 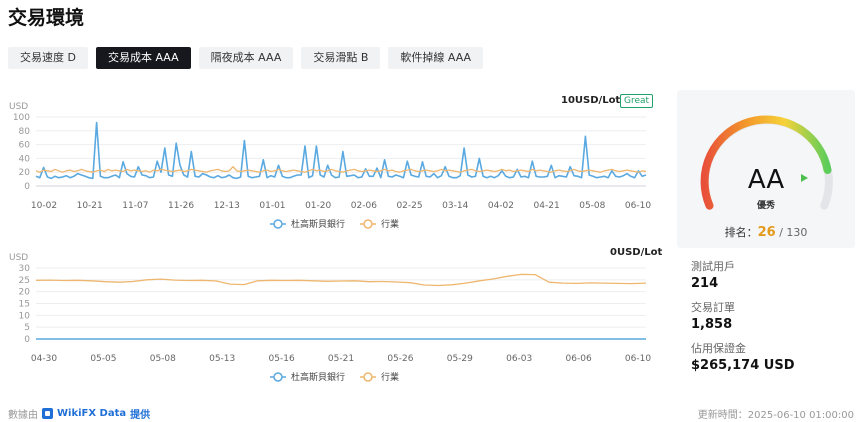 I want to click on x-tick-label: 05-21, so click(x=341, y=359).